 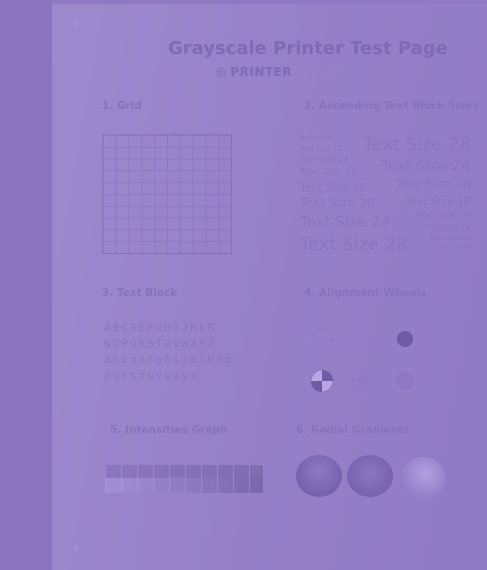 What do you see at coordinates (160, 327) in the screenshot?
I see `text-block-line-1: ABCDEFGHIJKLM` at bounding box center [160, 327].